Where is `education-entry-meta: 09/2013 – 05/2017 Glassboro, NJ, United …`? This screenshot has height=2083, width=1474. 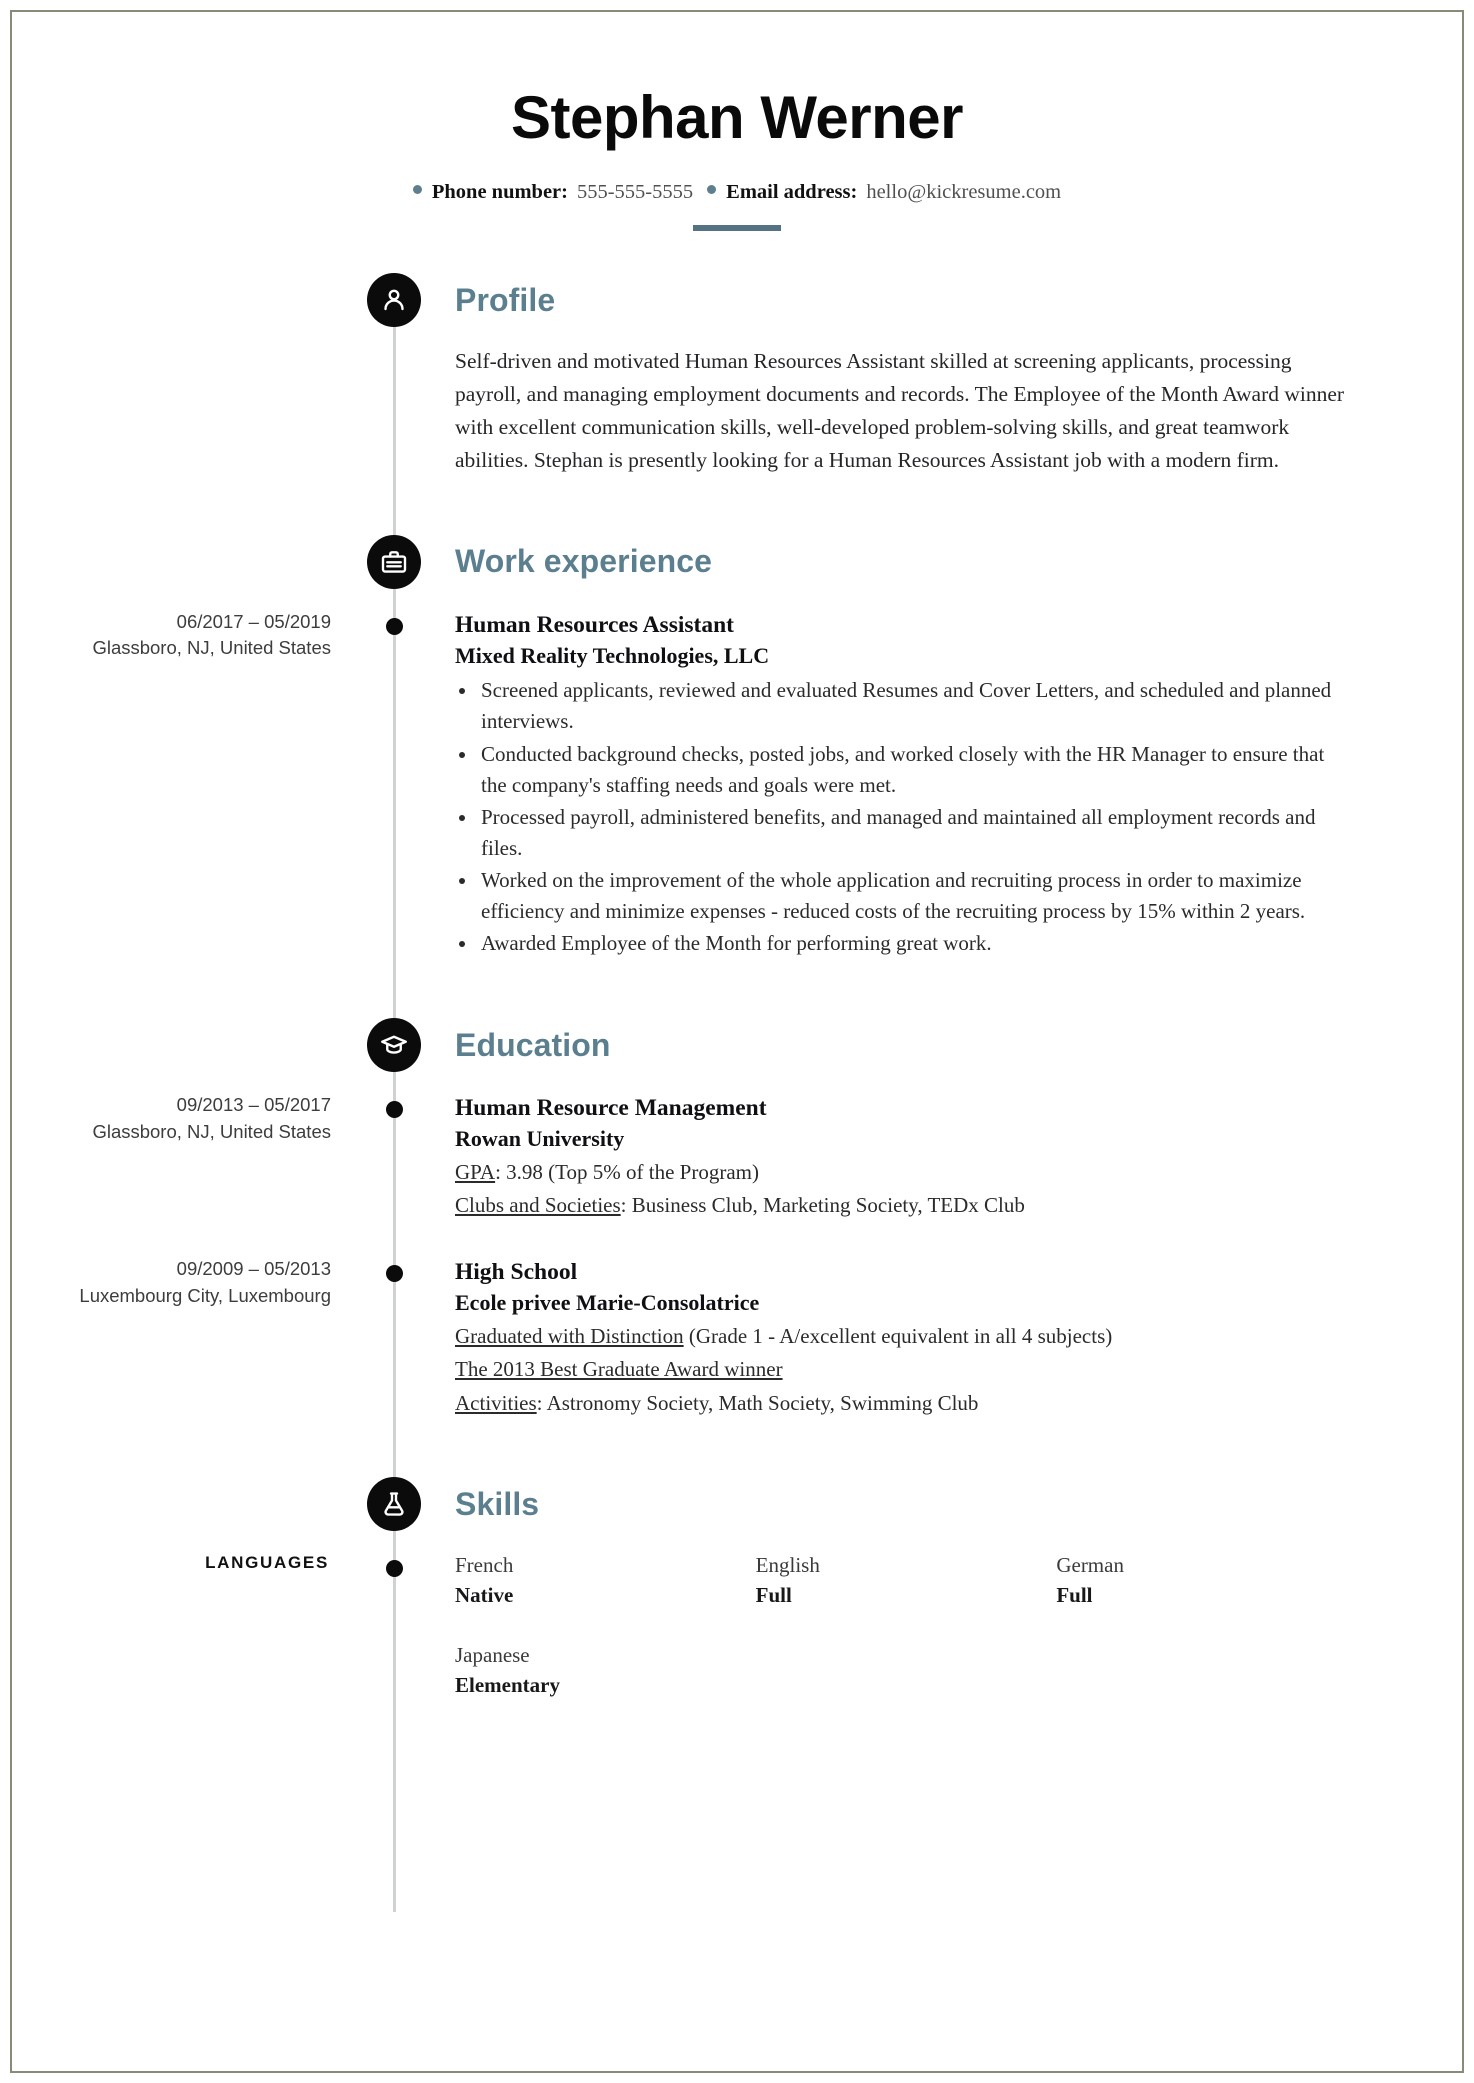 education-entry-meta: 09/2013 – 05/2017 Glassboro, NJ, United … is located at coordinates (189, 1119).